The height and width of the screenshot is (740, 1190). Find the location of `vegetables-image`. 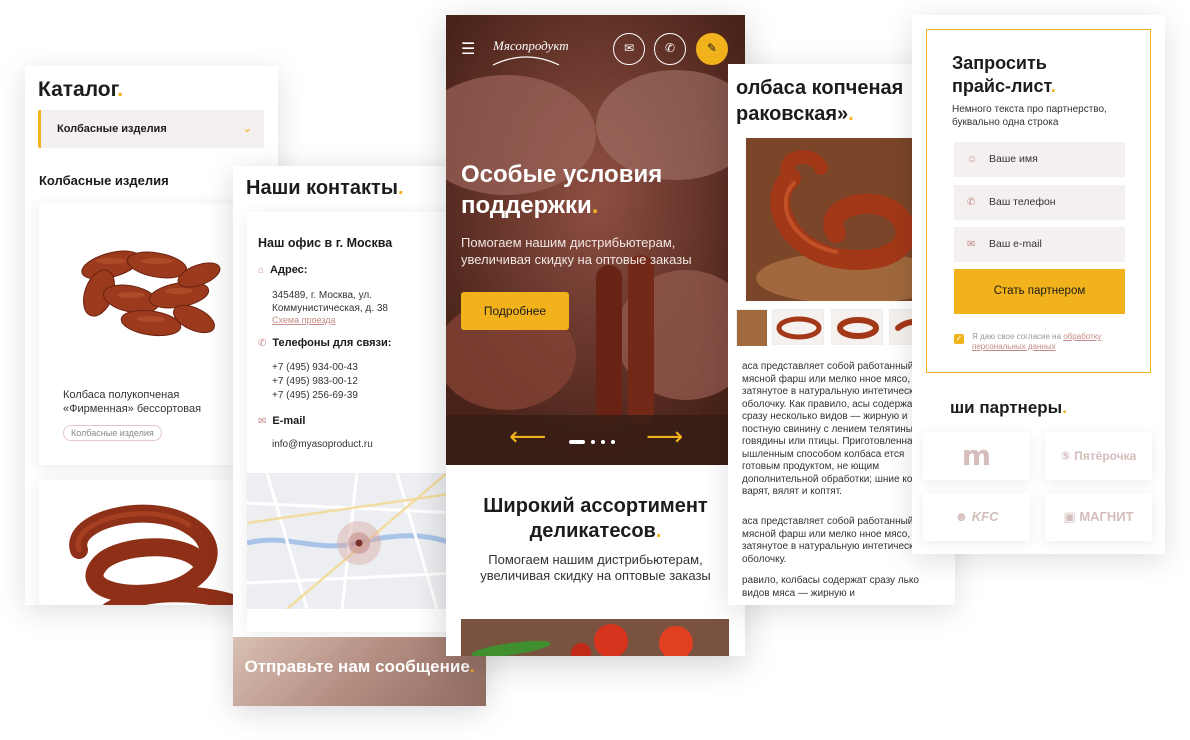

vegetables-image is located at coordinates (595, 637).